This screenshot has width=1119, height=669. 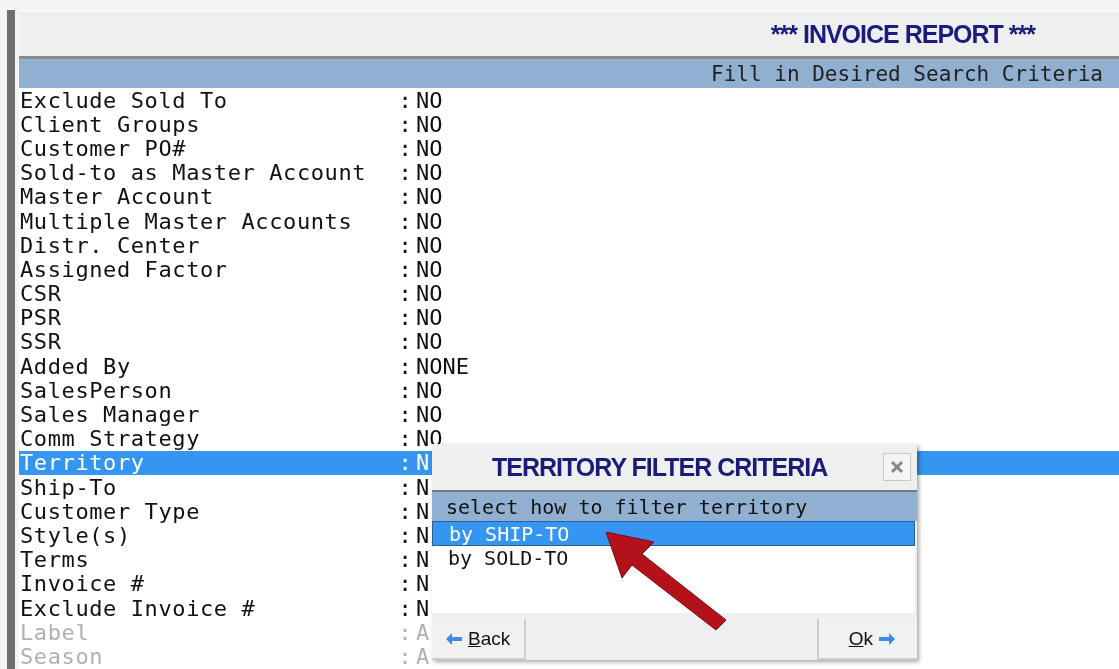 What do you see at coordinates (206, 100) in the screenshot?
I see `field-label: Exclude Sold To` at bounding box center [206, 100].